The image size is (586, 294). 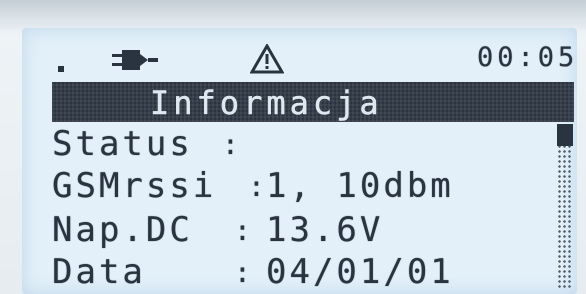 What do you see at coordinates (360, 272) in the screenshot?
I see `info-row-value: 04/01/01` at bounding box center [360, 272].